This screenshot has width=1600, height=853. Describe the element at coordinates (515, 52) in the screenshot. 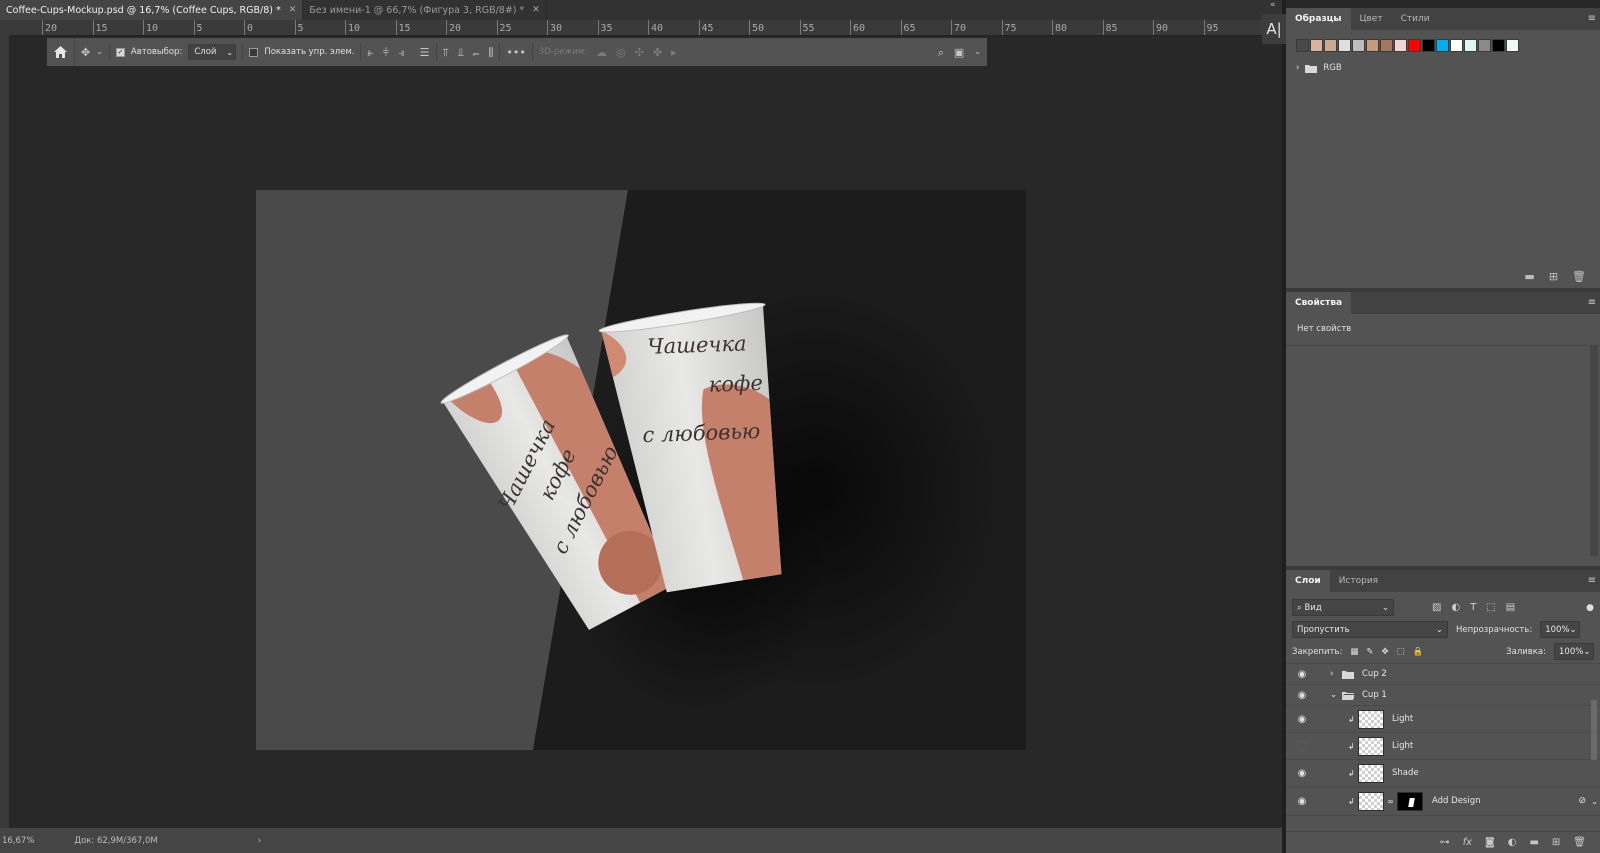

I see `more-options-icon: •••` at that location.